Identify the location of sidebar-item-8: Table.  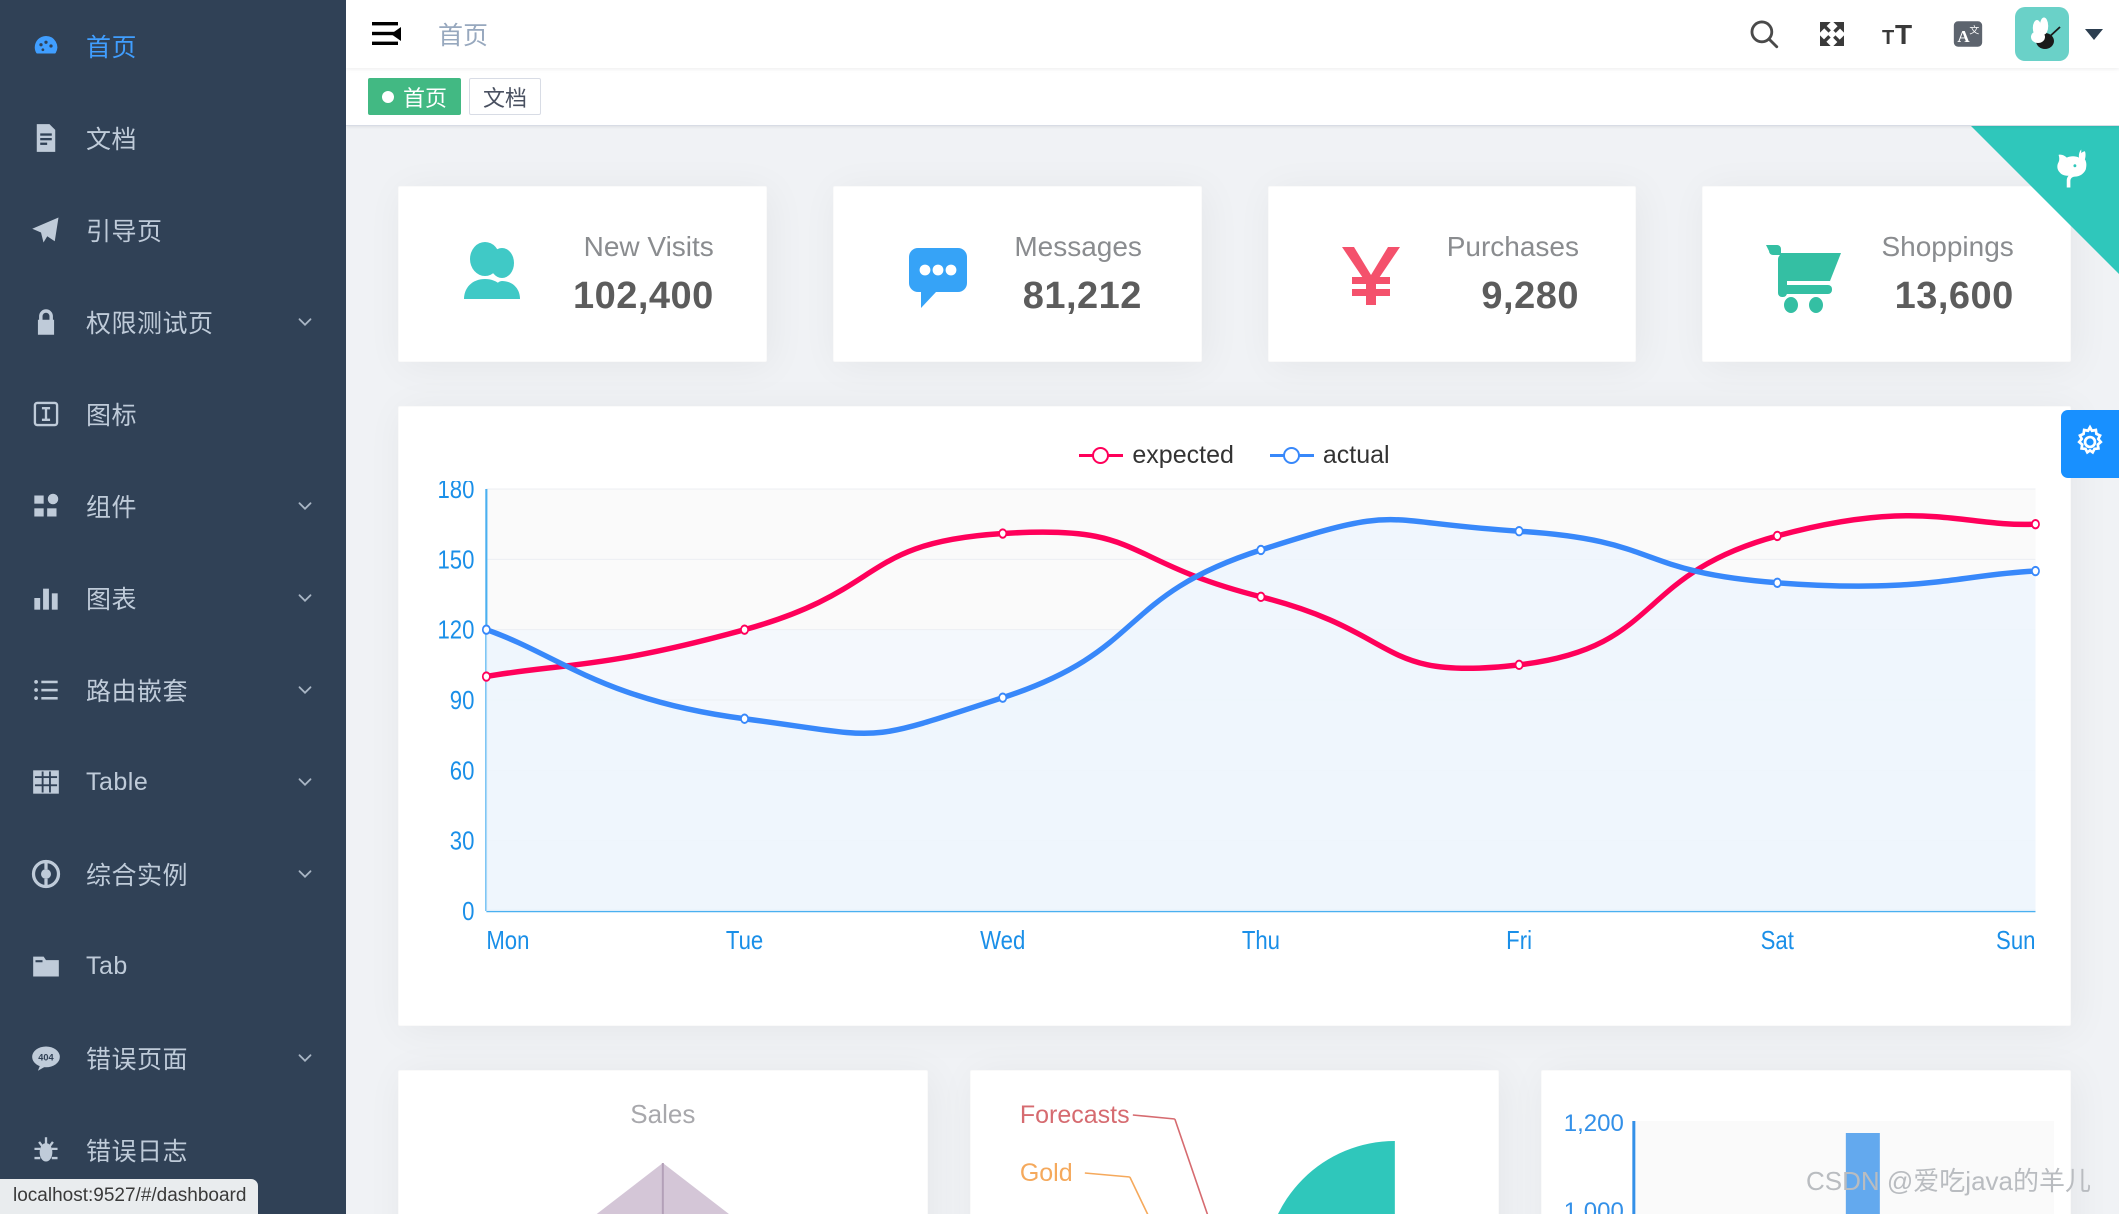
(173, 782).